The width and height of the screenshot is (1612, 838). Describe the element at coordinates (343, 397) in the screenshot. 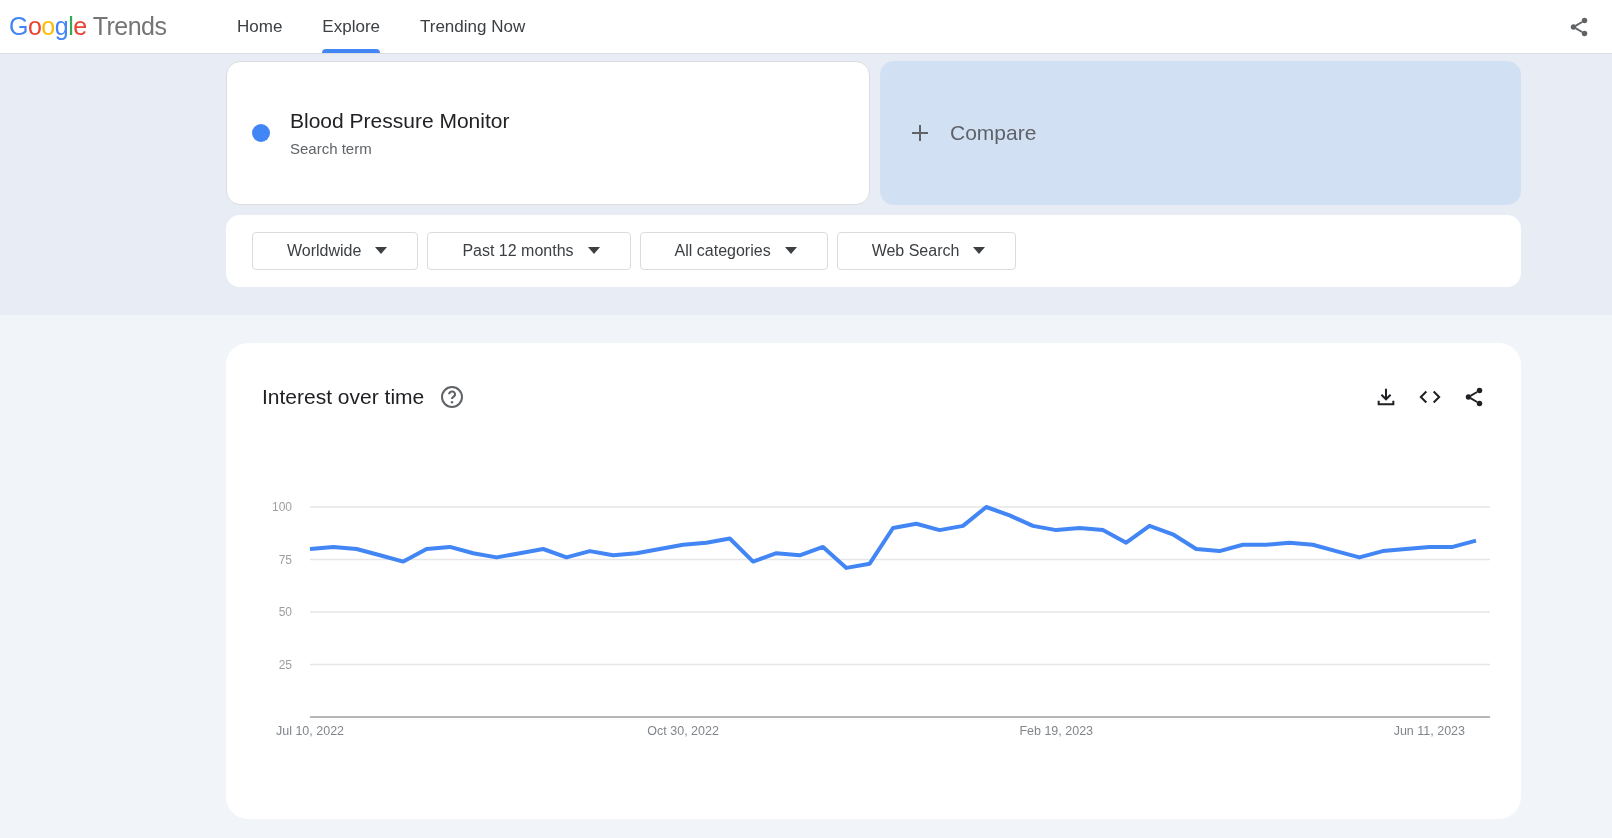

I see `card-title: Interest over time` at that location.